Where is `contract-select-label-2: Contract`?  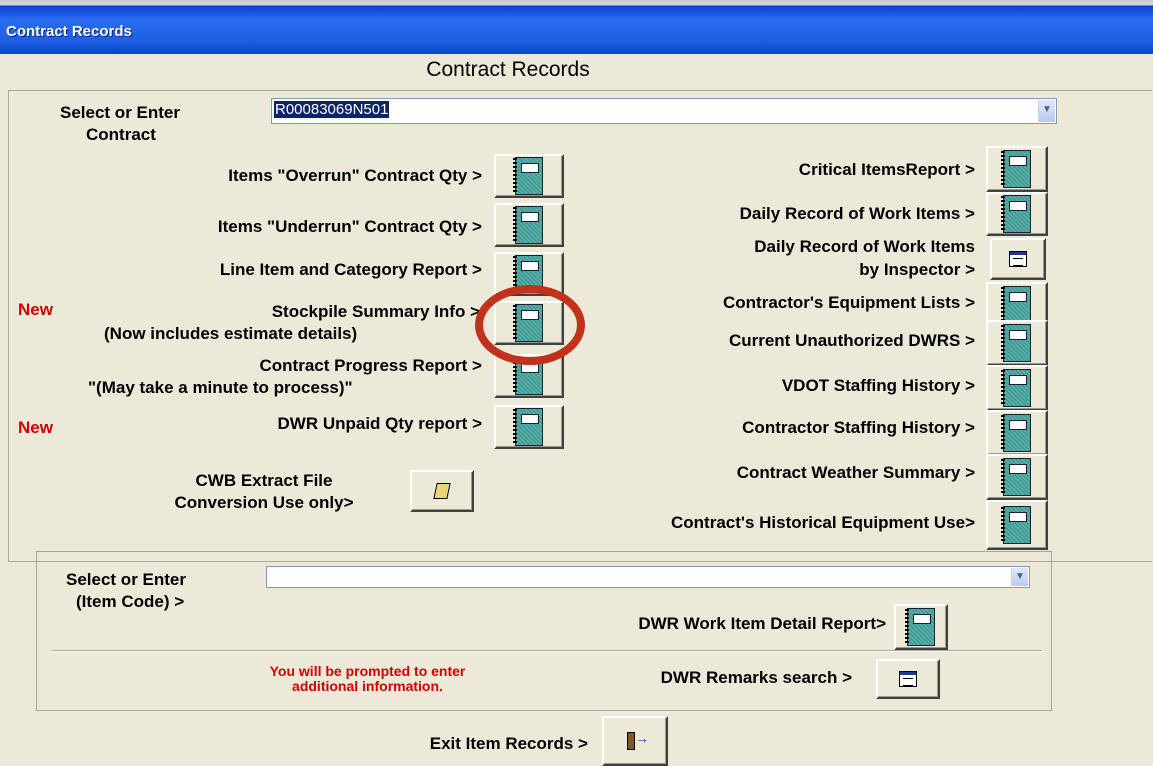
contract-select-label-2: Contract is located at coordinates (121, 134).